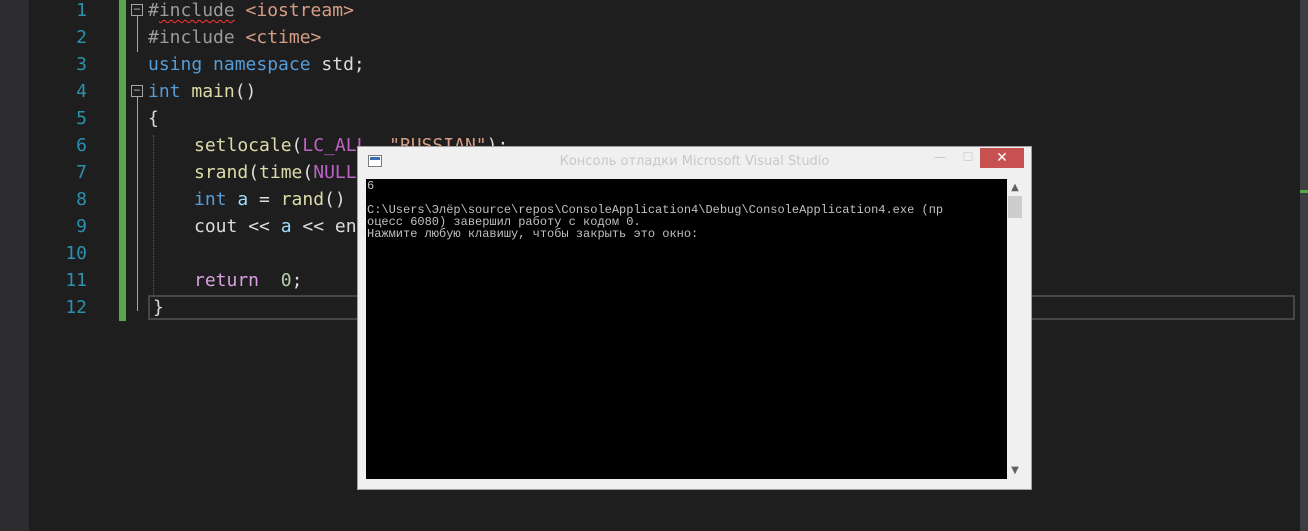 The image size is (1308, 531). I want to click on code-text: =, so click(264, 199).